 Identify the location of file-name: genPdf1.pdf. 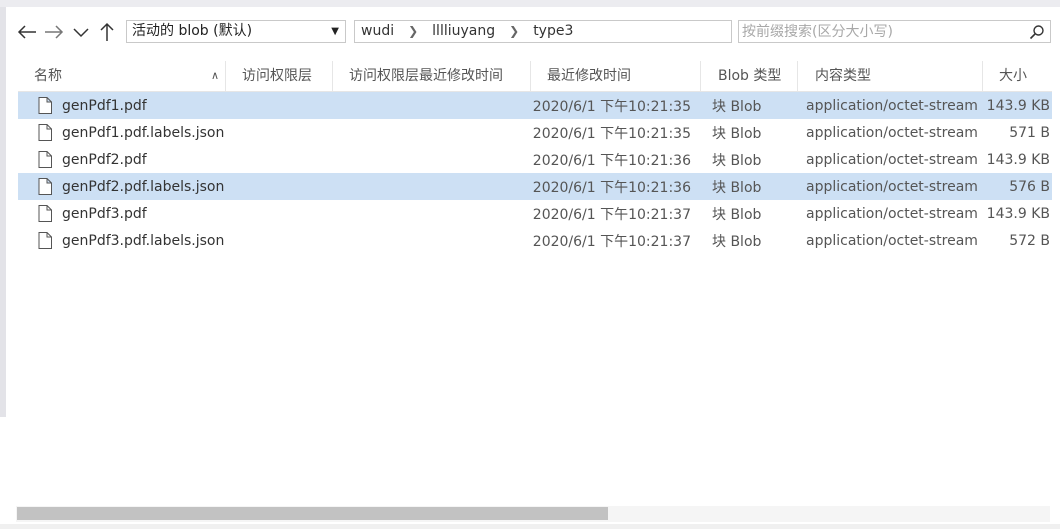
(104, 105).